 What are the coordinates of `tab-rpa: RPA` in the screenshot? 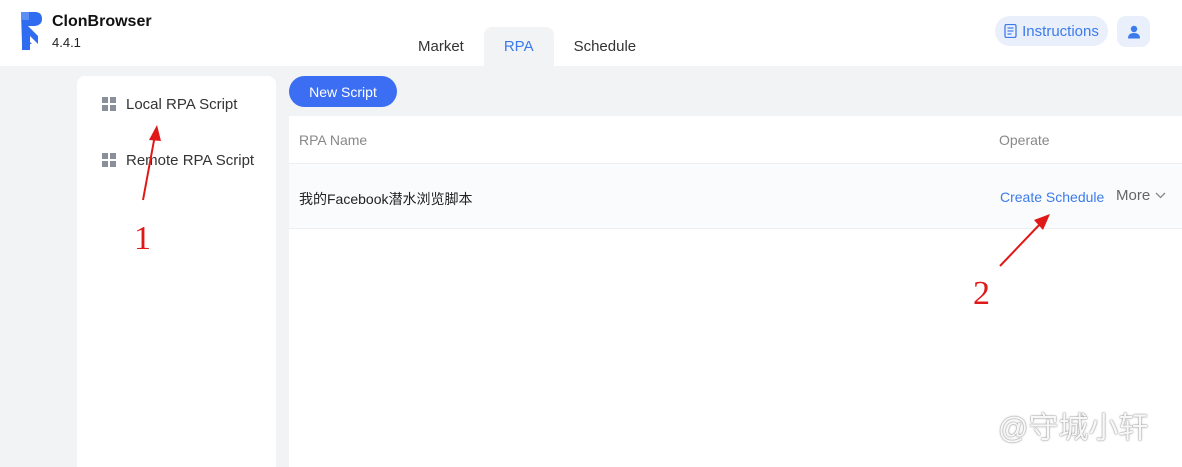 It's located at (518, 46).